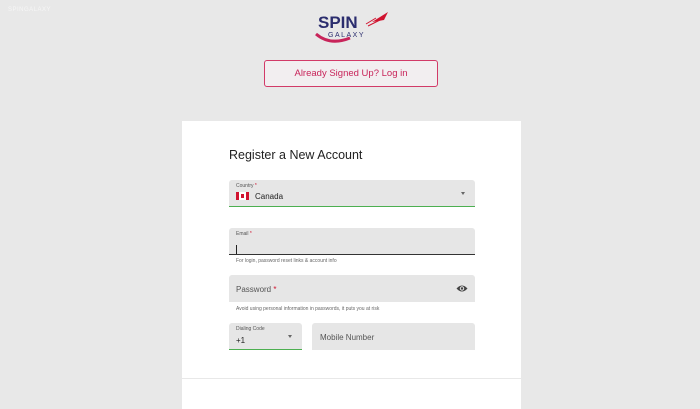  What do you see at coordinates (241, 340) in the screenshot?
I see `dialing-code-value: +1` at bounding box center [241, 340].